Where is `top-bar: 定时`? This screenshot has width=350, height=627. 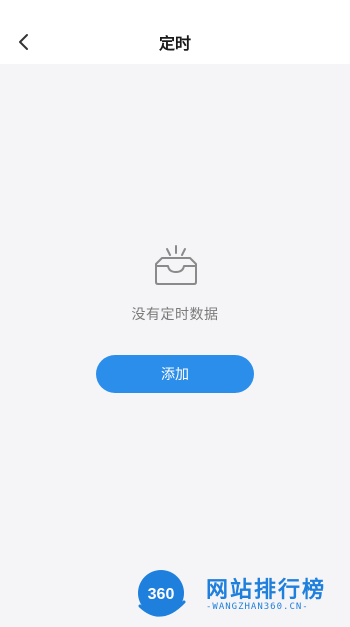 top-bar: 定时 is located at coordinates (175, 32).